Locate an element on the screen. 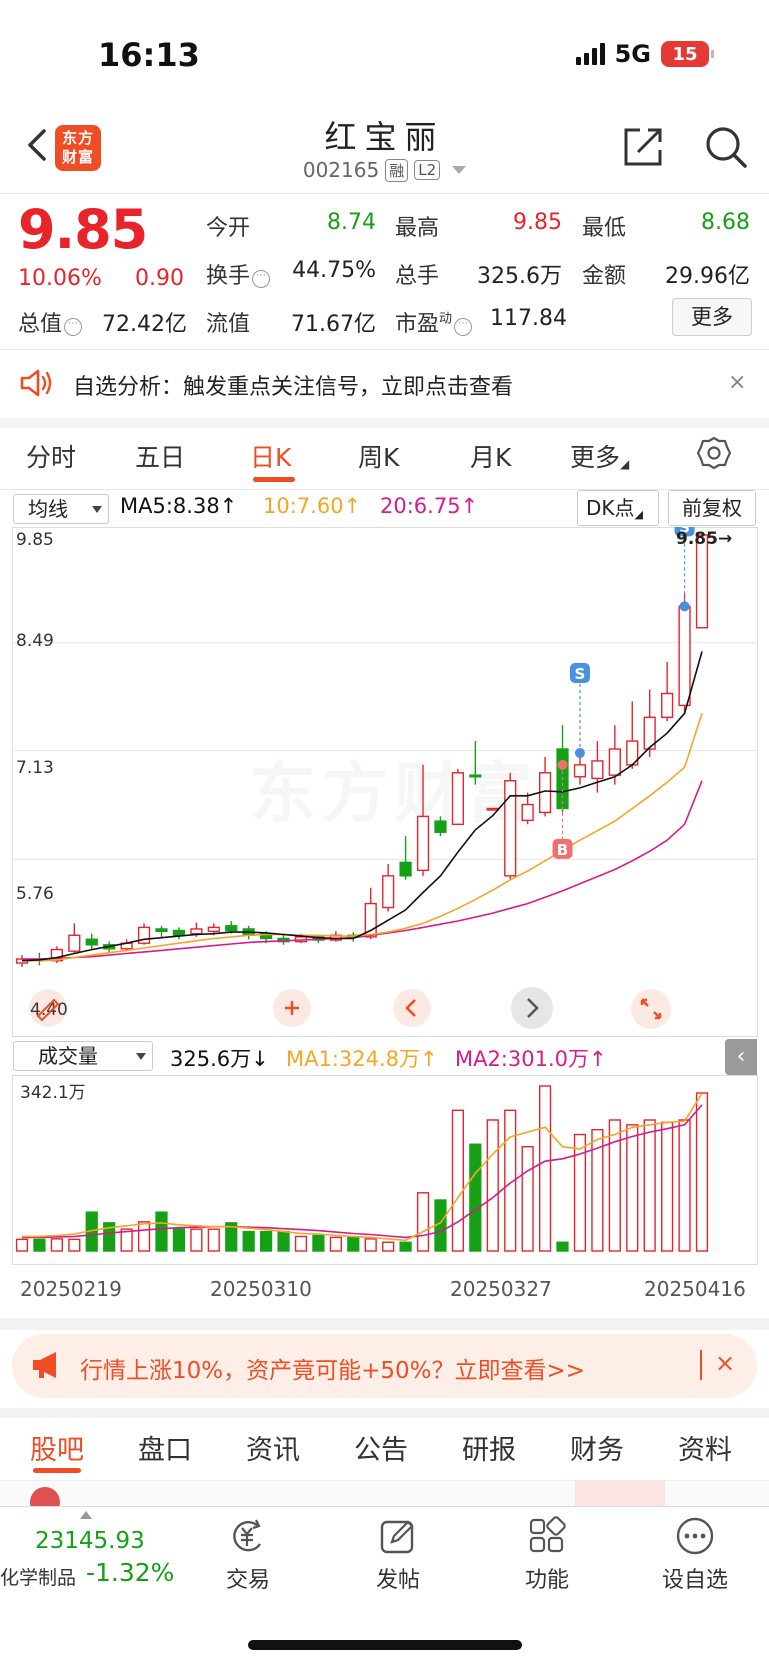  high-label: 最高 is located at coordinates (417, 228).